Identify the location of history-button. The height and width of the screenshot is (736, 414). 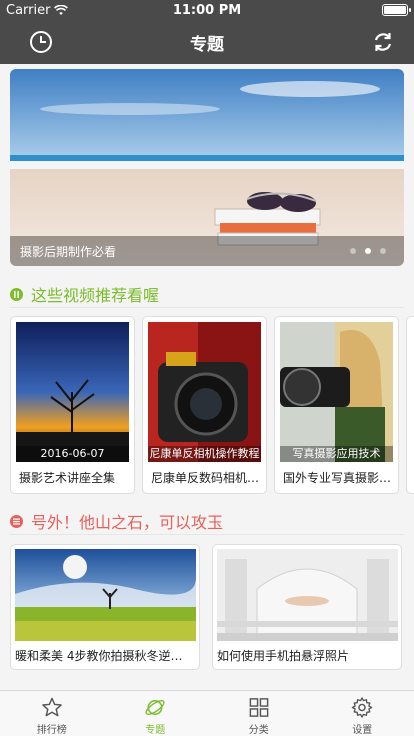
(41, 42).